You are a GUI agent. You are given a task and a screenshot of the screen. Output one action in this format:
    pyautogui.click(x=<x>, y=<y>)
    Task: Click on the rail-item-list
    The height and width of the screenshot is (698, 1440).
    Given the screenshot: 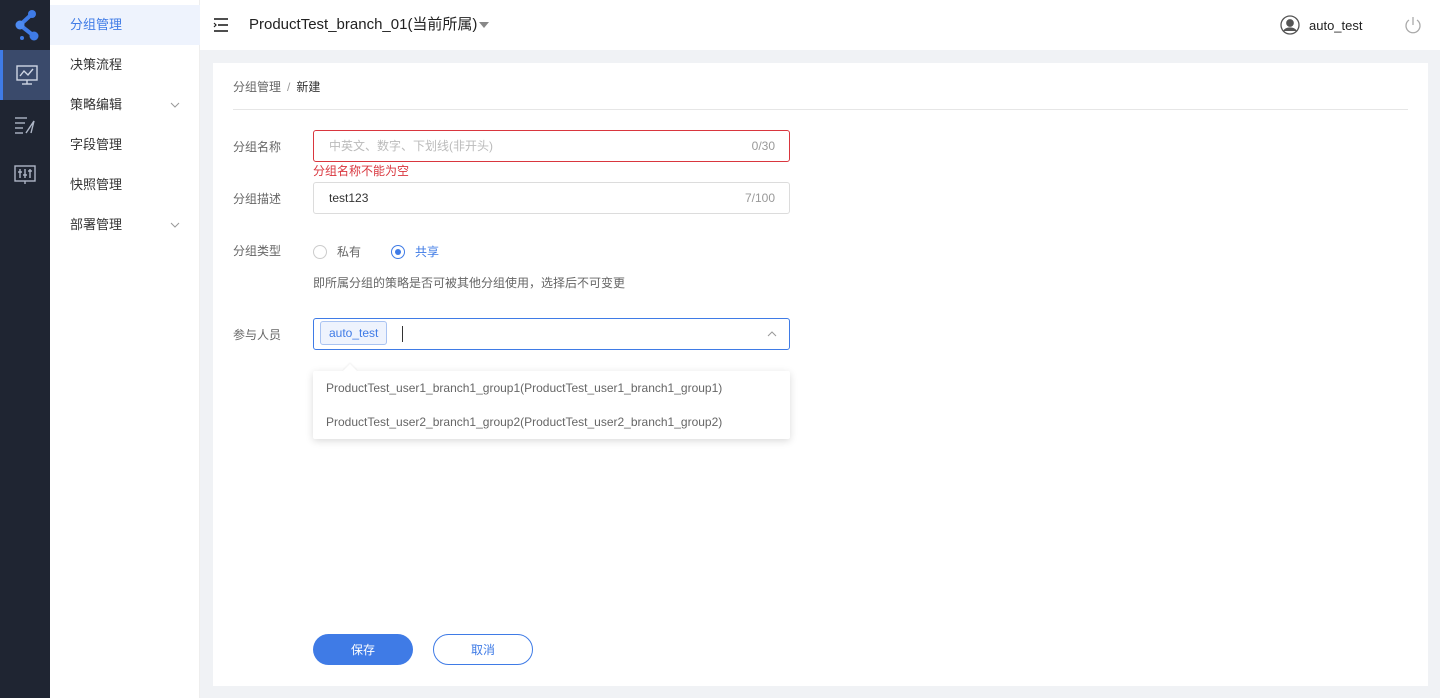 What is the action you would take?
    pyautogui.click(x=25, y=125)
    